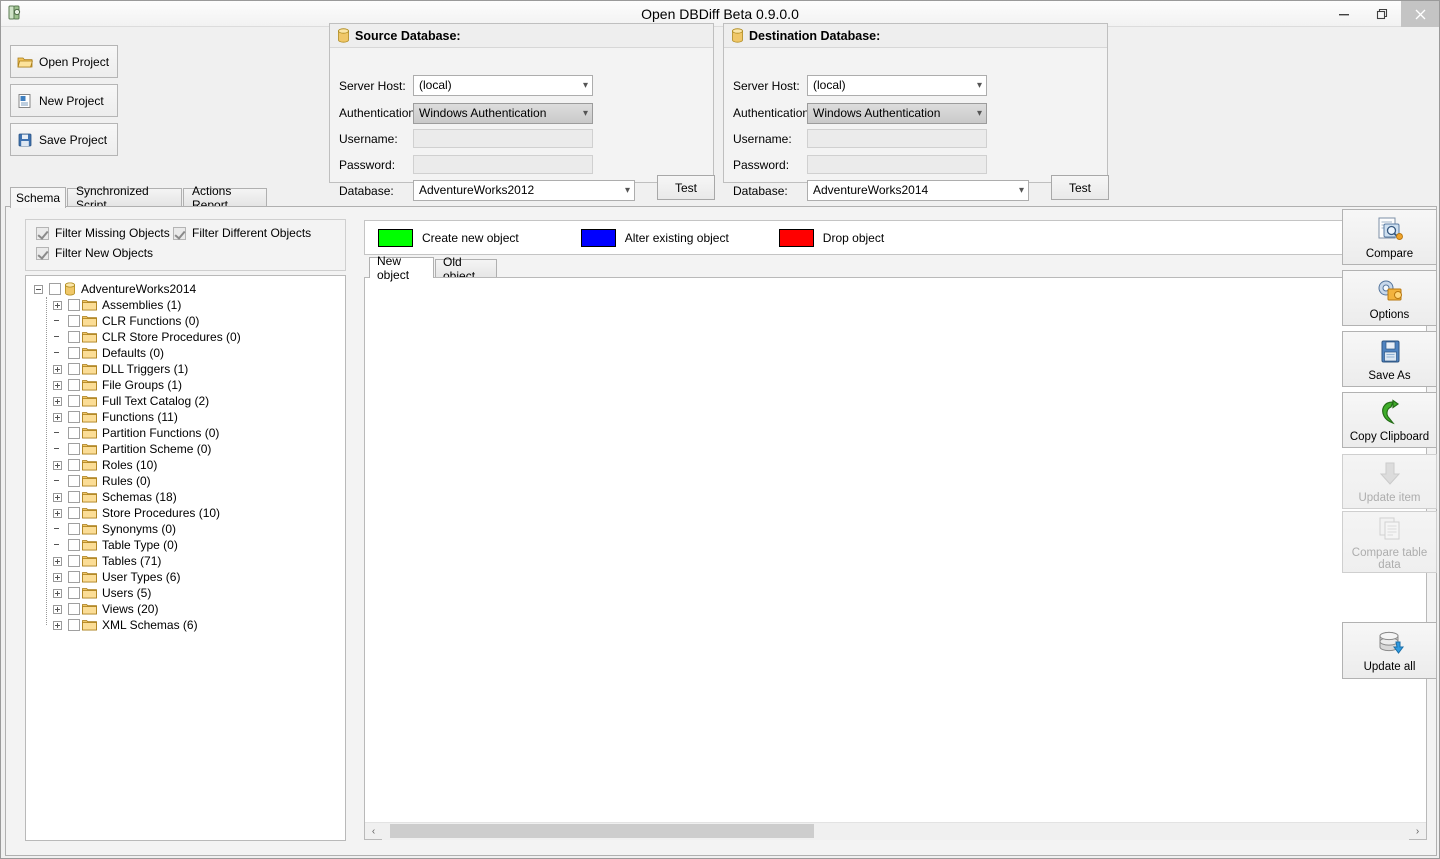 The height and width of the screenshot is (859, 1440). Describe the element at coordinates (895, 268) in the screenshot. I see `object-tabstrip: New object Old object` at that location.